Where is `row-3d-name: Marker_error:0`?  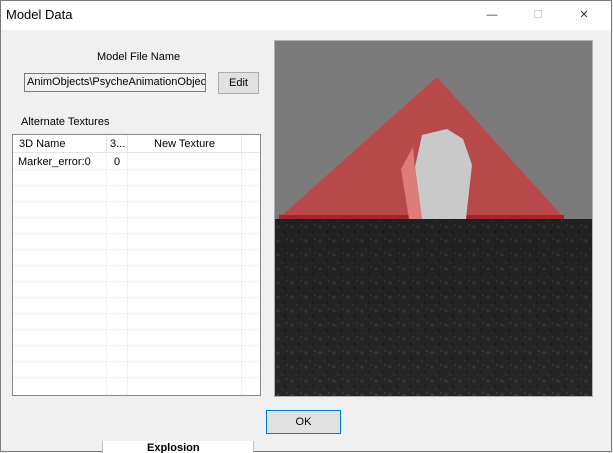
row-3d-name: Marker_error:0 is located at coordinates (54, 162).